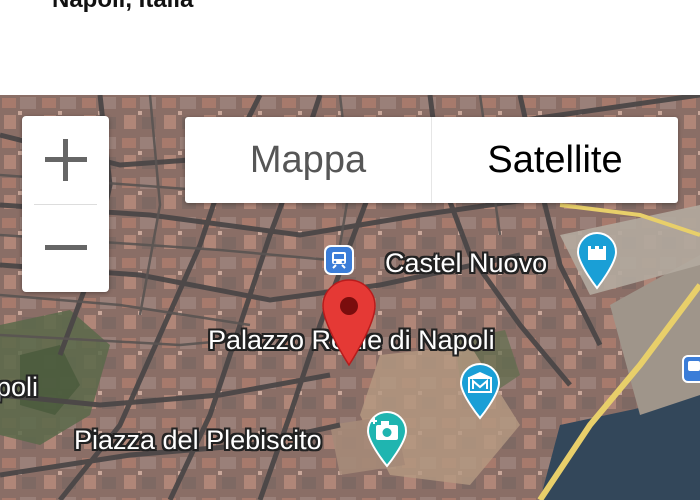 This screenshot has height=500, width=700. I want to click on transit-icon-partial, so click(691, 369).